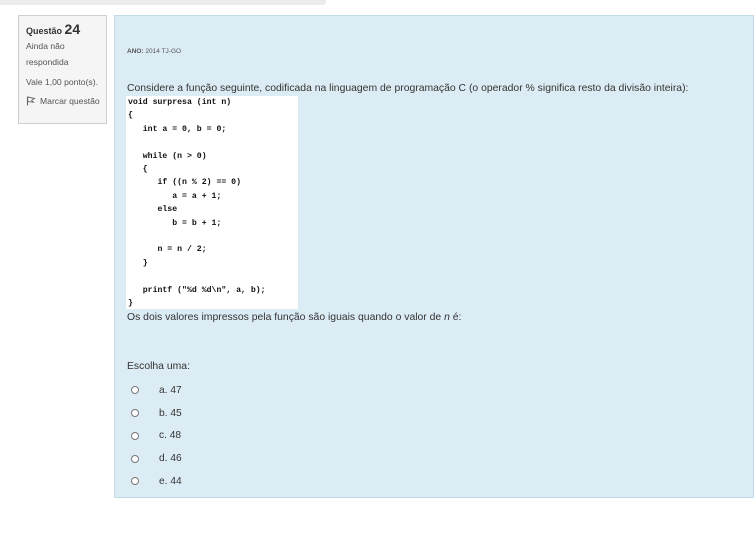 The height and width of the screenshot is (540, 754). I want to click on question-label: Questão, so click(44, 31).